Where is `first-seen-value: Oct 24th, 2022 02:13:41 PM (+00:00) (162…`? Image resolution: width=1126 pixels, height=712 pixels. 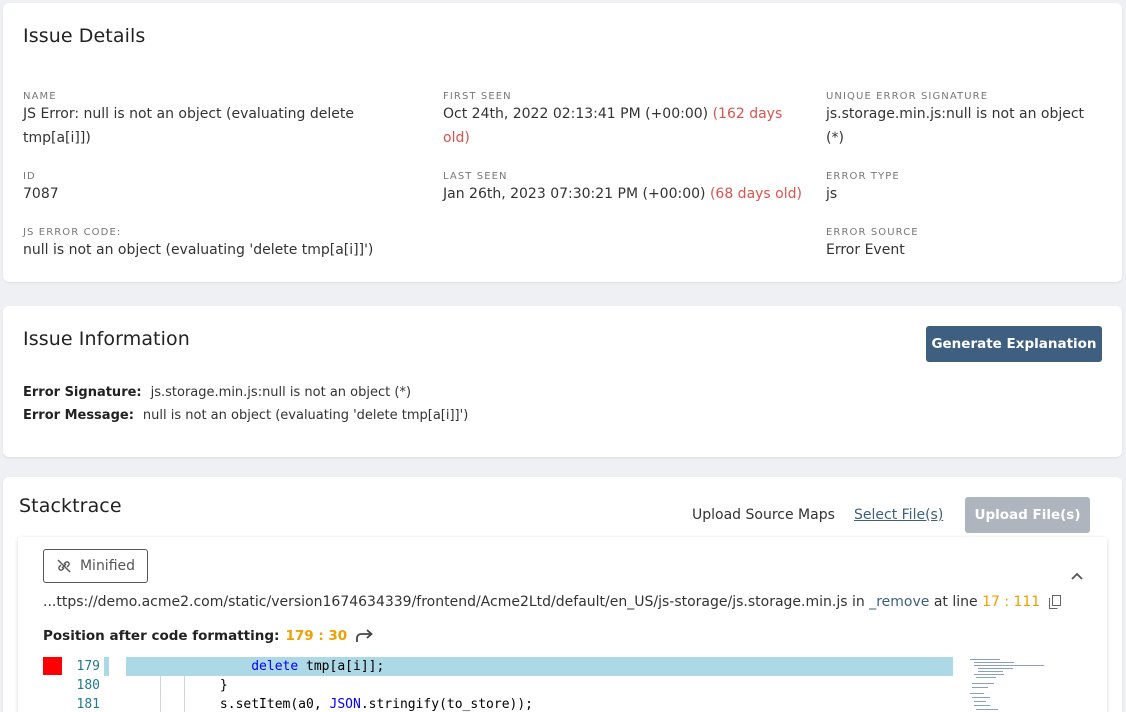 first-seen-value: Oct 24th, 2022 02:13:41 PM (+00:00) (162… is located at coordinates (613, 126).